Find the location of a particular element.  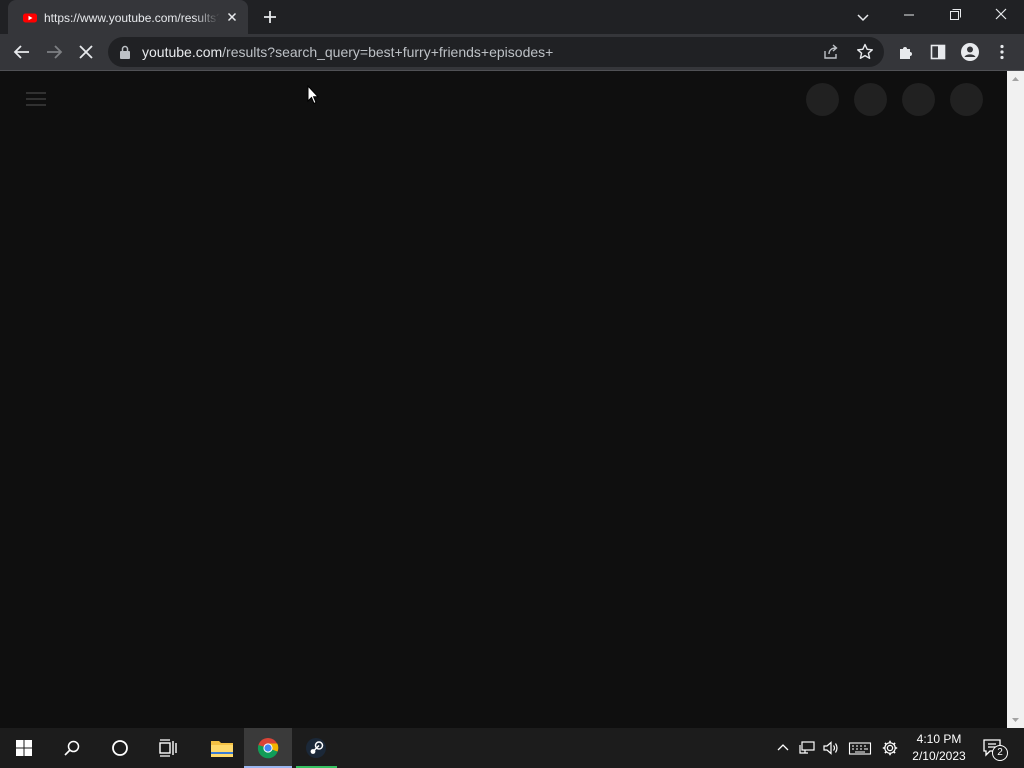

back-arrow-icon is located at coordinates (22, 52).